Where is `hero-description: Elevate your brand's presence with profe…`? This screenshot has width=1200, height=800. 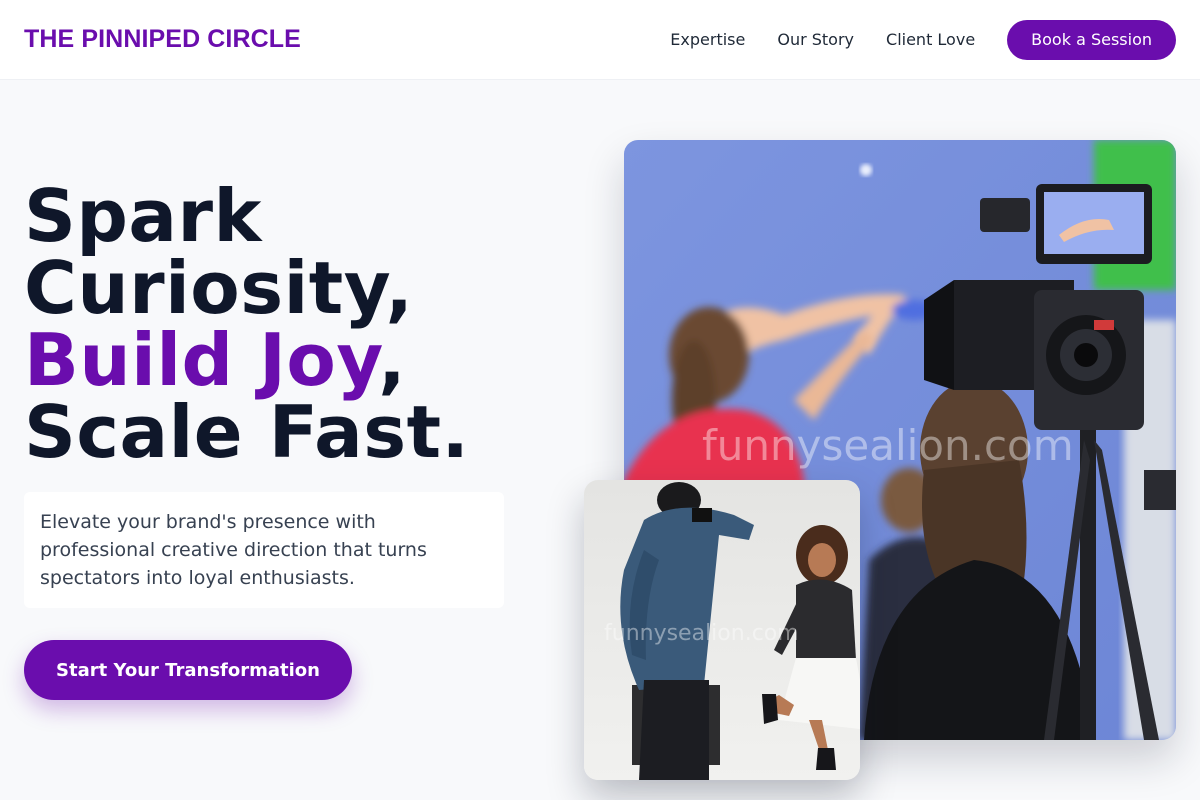
hero-description: Elevate your brand's presence with profe… is located at coordinates (233, 550).